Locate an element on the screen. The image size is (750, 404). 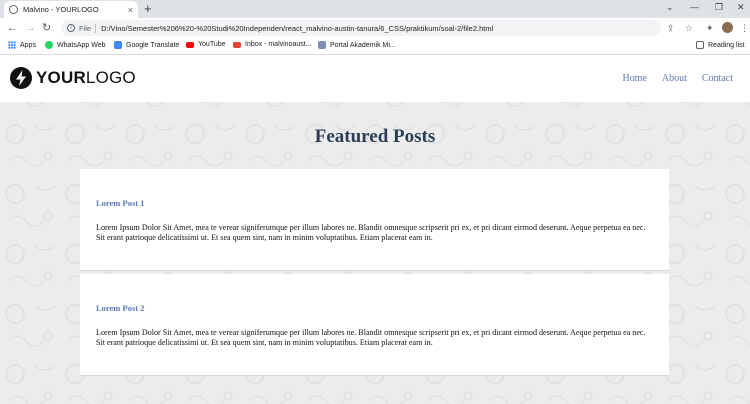
post-title: Lorem Post 1 is located at coordinates (374, 203).